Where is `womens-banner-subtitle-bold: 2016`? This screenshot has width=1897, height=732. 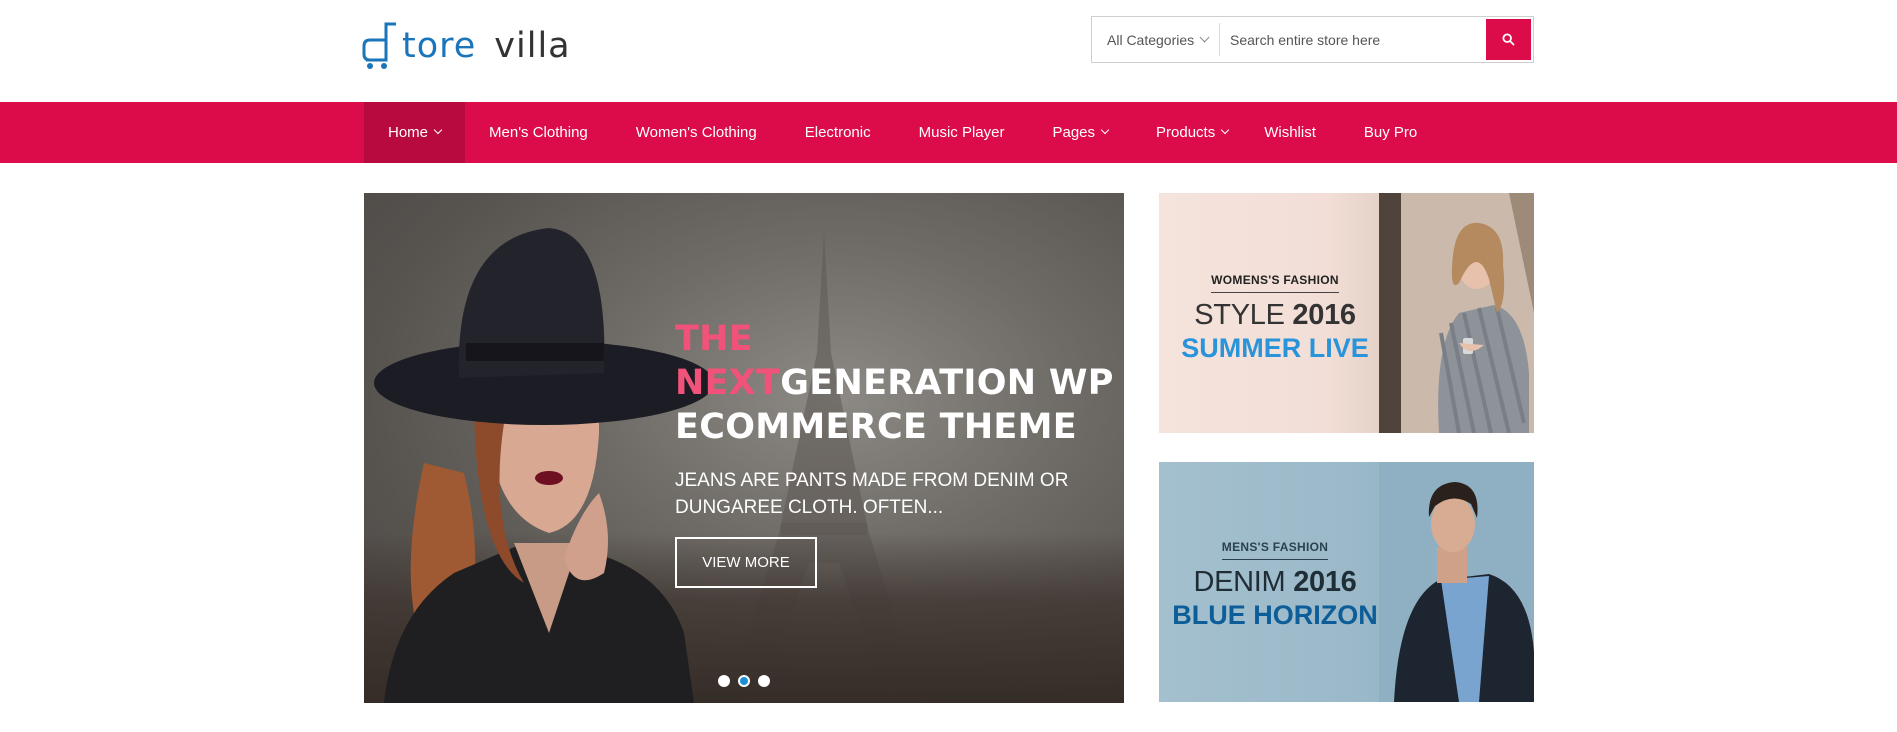
womens-banner-subtitle-bold: 2016 is located at coordinates (1324, 315).